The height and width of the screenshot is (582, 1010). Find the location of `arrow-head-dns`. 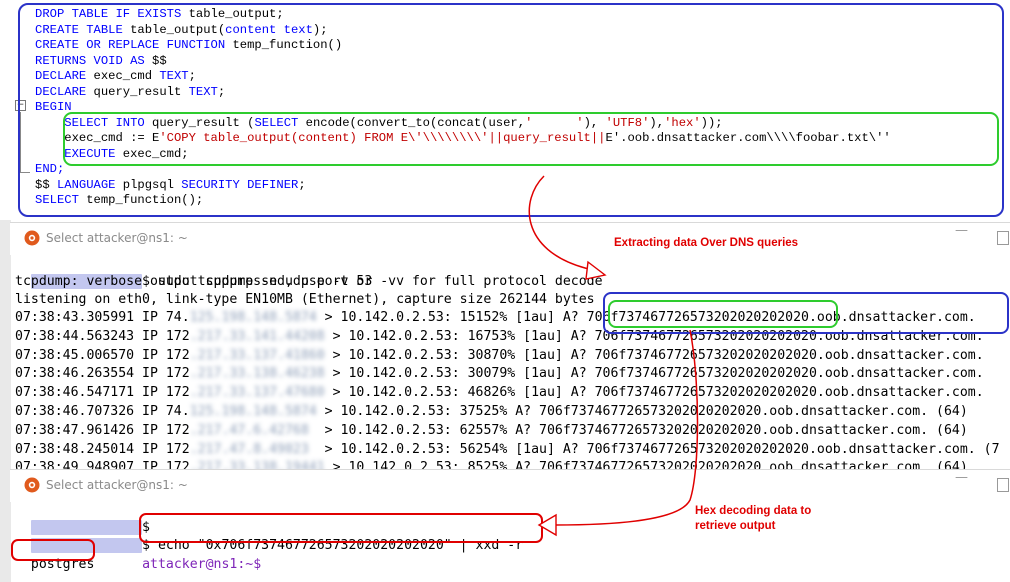

arrow-head-dns is located at coordinates (596, 270).